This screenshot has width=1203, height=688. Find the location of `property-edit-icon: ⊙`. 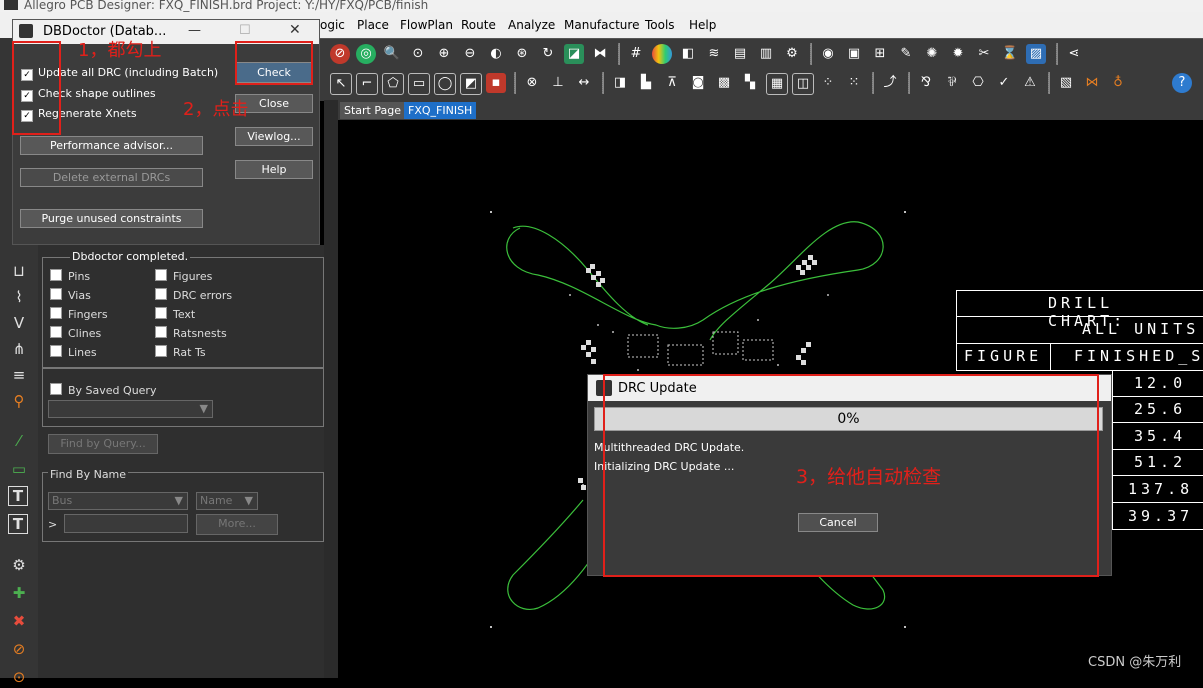

property-edit-icon: ⊙ is located at coordinates (19, 677).